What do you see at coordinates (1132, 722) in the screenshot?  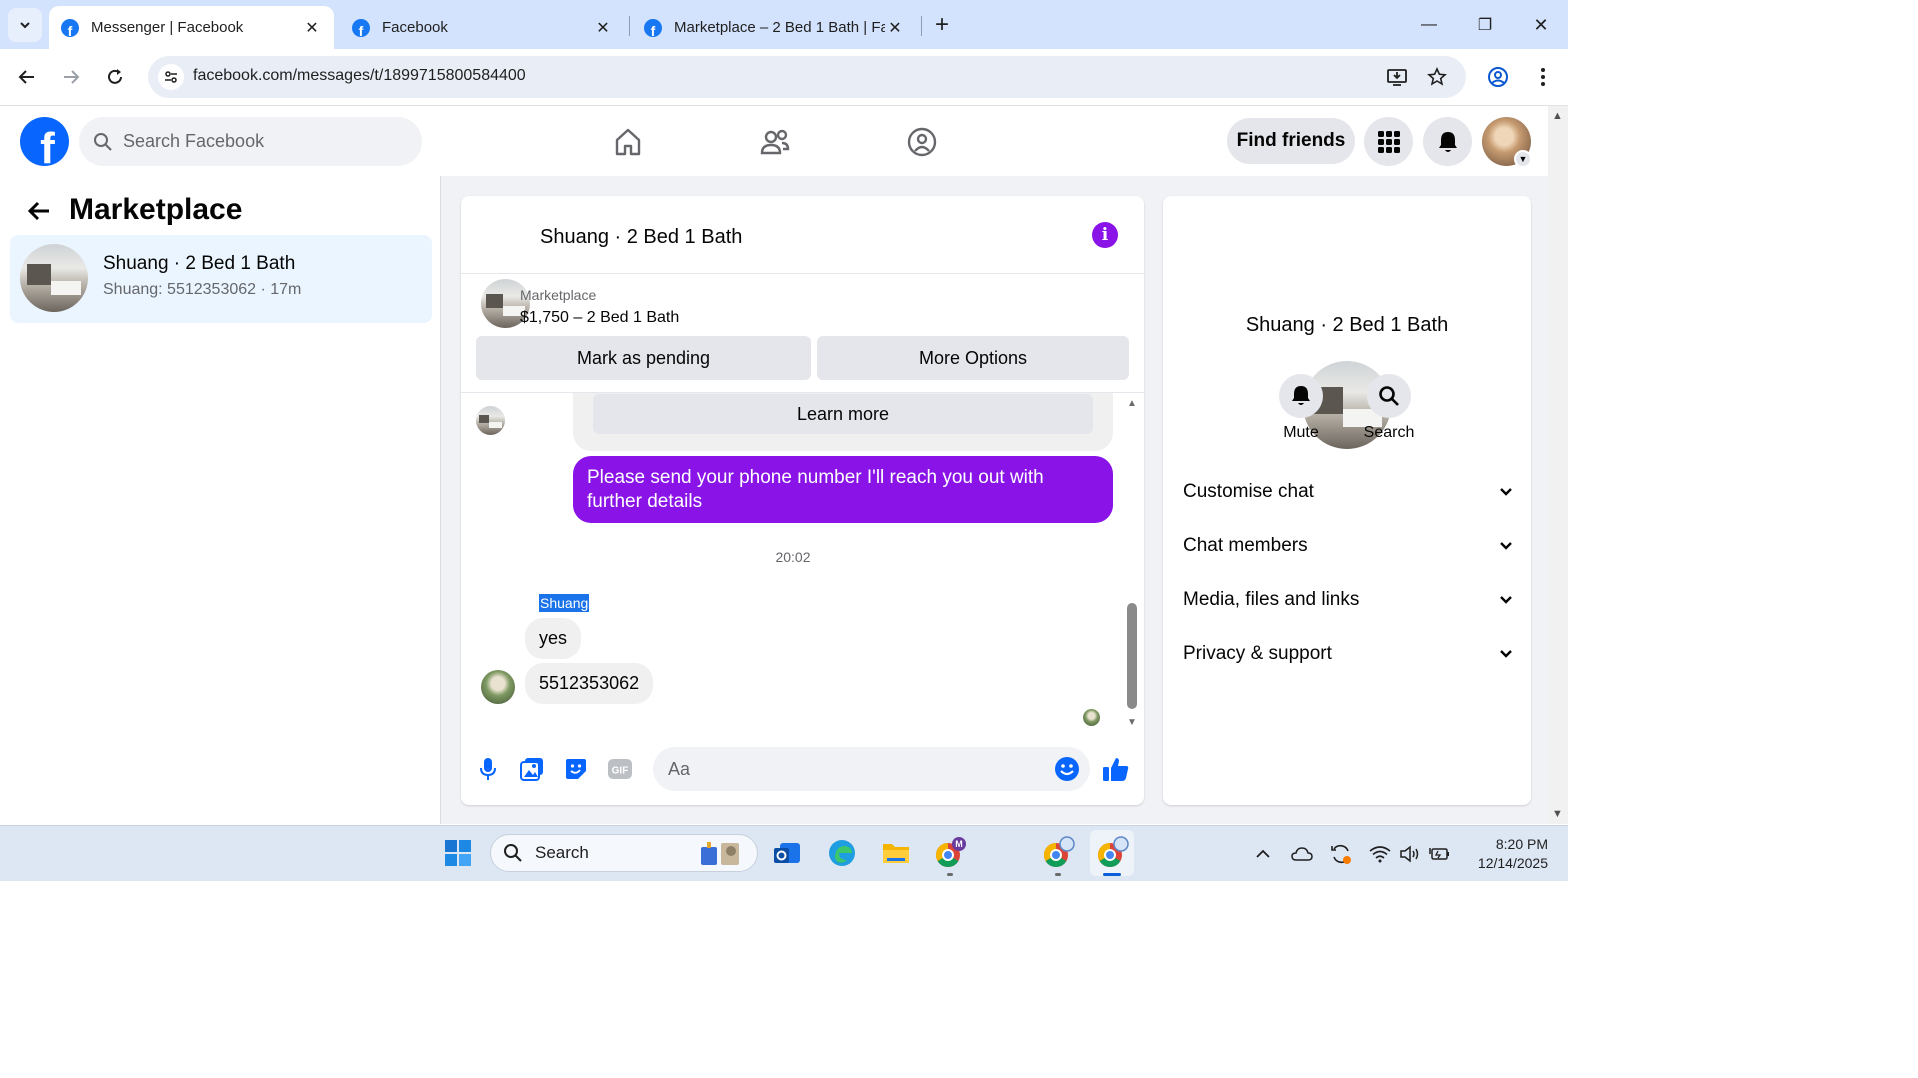 I see `chat-scroll-down-arrow: ▼` at bounding box center [1132, 722].